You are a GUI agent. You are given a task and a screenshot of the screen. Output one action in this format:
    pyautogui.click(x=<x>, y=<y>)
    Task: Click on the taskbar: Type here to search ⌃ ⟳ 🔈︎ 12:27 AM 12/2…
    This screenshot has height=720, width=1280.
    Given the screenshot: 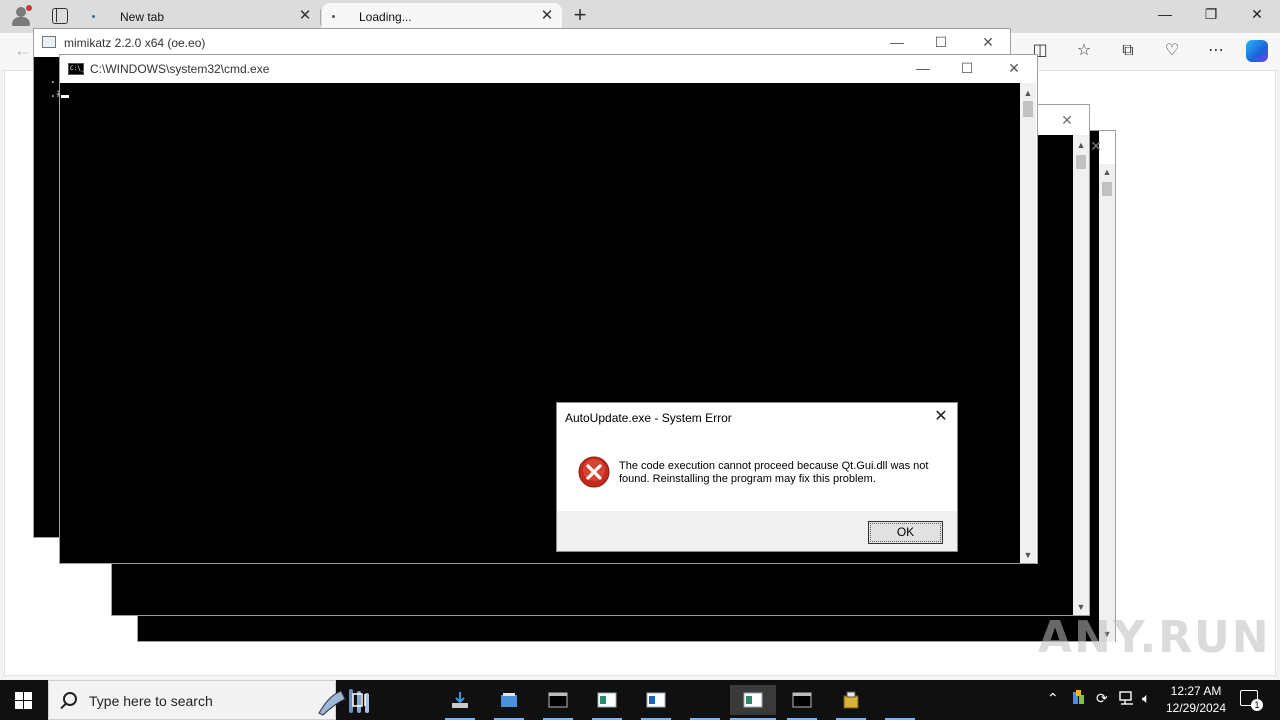 What is the action you would take?
    pyautogui.click(x=640, y=700)
    